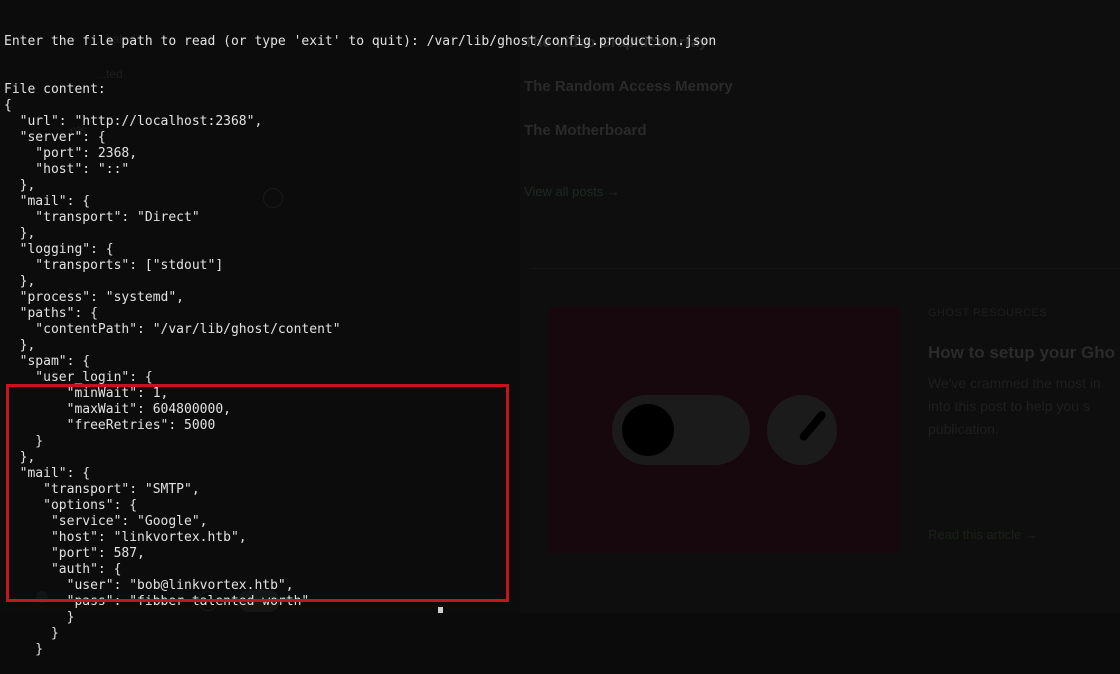  What do you see at coordinates (94, 297) in the screenshot?
I see `terminal-line: "process": "systemd",` at bounding box center [94, 297].